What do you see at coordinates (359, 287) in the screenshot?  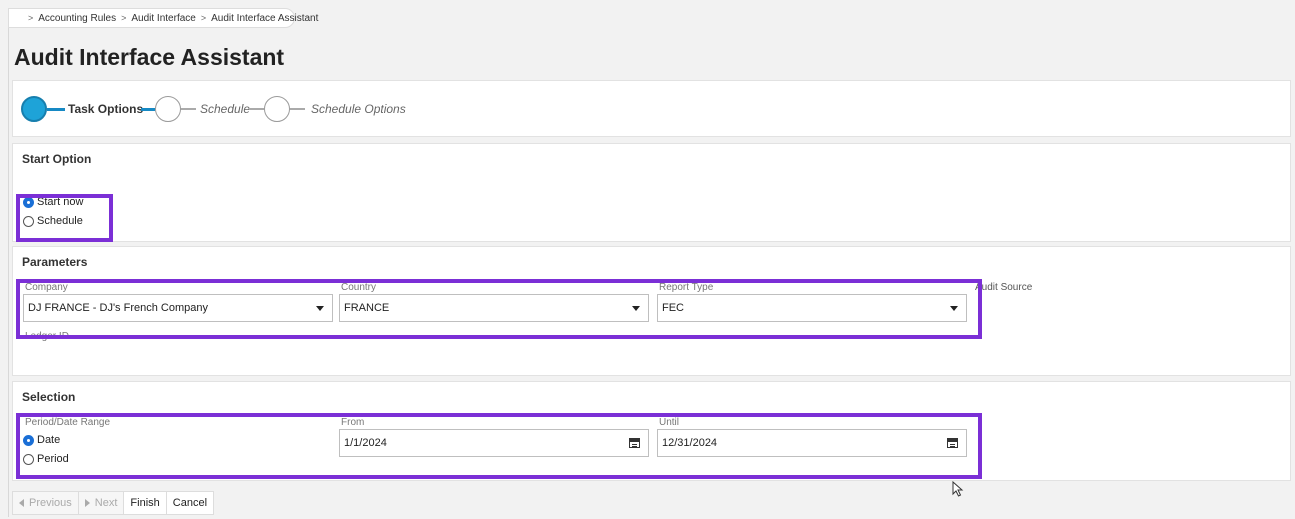 I see `country-label: Country` at bounding box center [359, 287].